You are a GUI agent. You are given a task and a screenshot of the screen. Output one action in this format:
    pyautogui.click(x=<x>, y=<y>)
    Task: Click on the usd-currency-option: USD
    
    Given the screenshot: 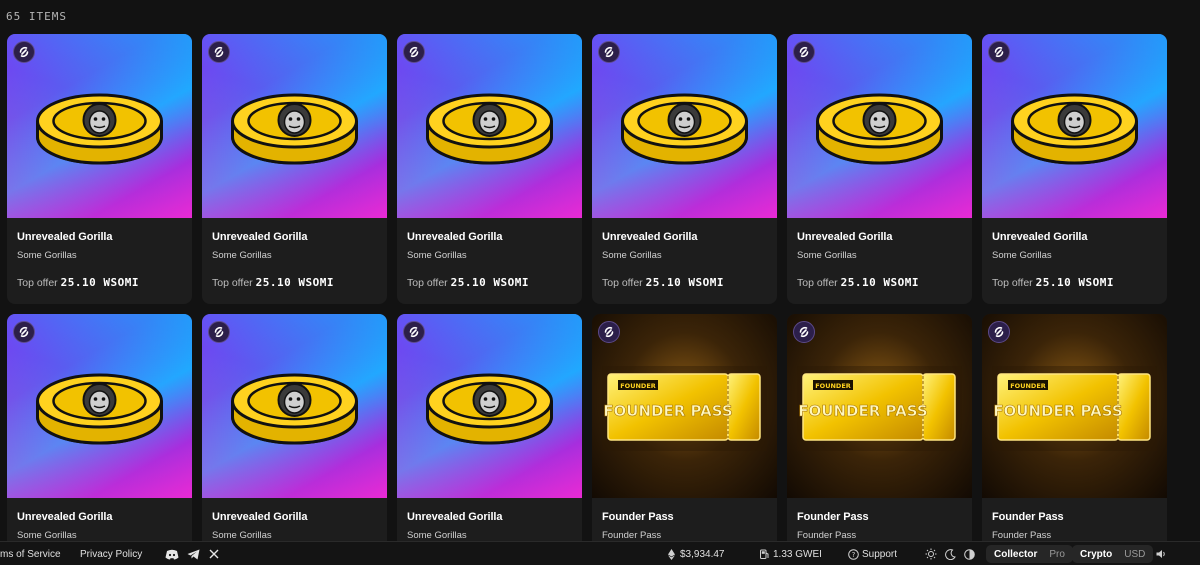 What is the action you would take?
    pyautogui.click(x=1134, y=554)
    